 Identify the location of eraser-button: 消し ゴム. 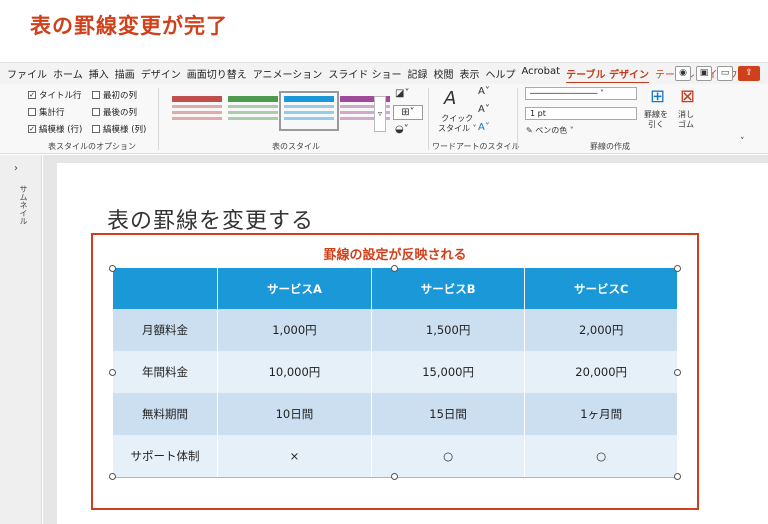
(686, 120).